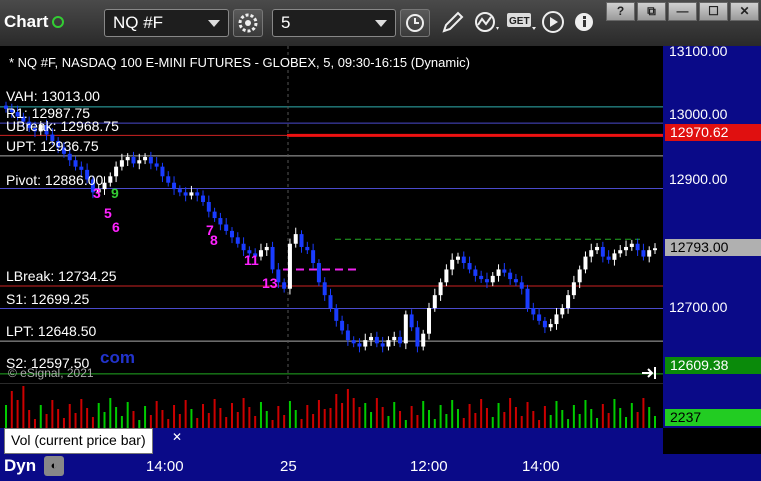 Image resolution: width=761 pixels, height=481 pixels. What do you see at coordinates (712, 214) in the screenshot?
I see `price-axis` at bounding box center [712, 214].